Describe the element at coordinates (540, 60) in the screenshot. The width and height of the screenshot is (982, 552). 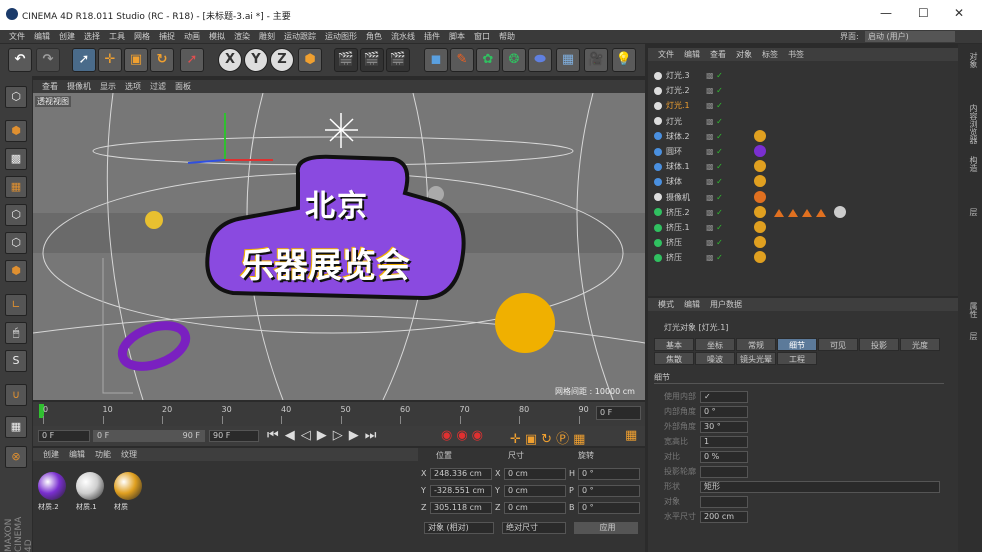
I see `deformer-icon: ⬬` at that location.